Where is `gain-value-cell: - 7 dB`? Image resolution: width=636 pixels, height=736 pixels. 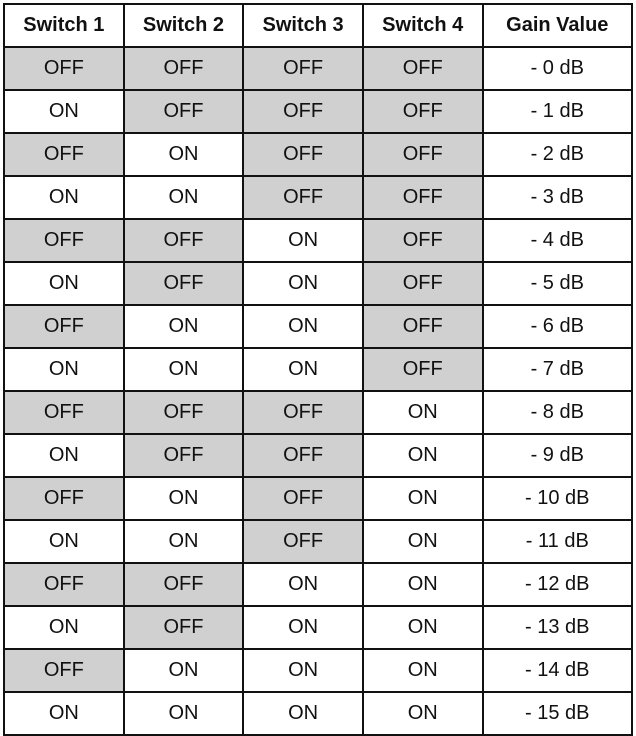
gain-value-cell: - 7 dB is located at coordinates (557, 369).